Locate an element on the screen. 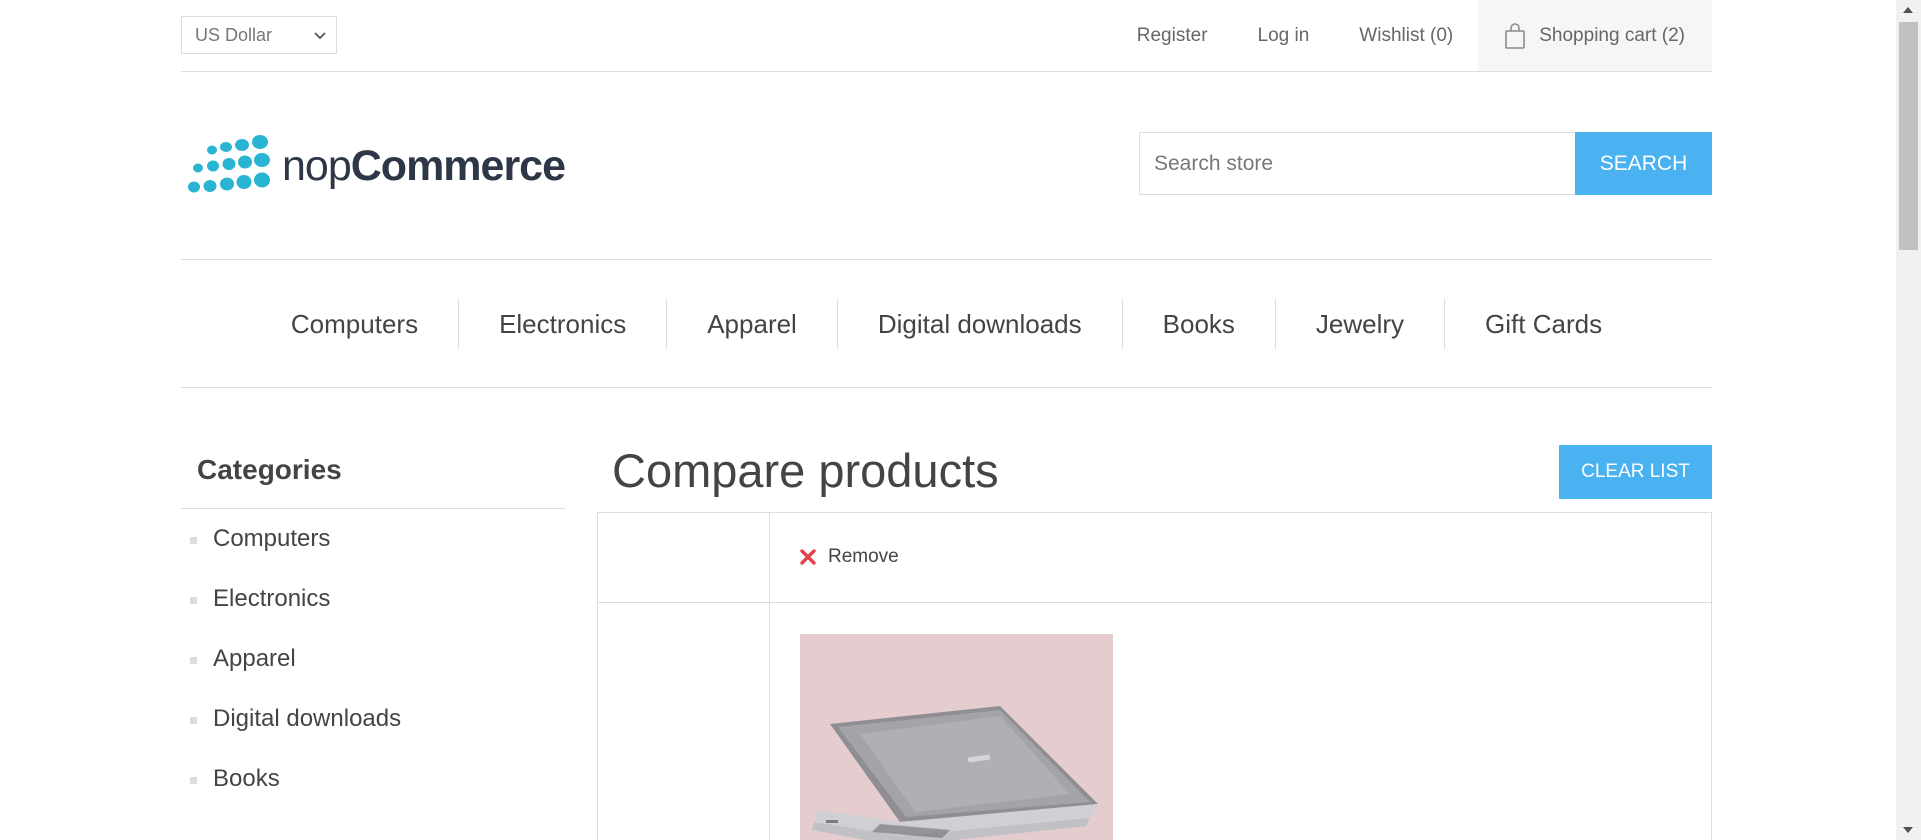  logo-text: nopCommerce is located at coordinates (424, 165).